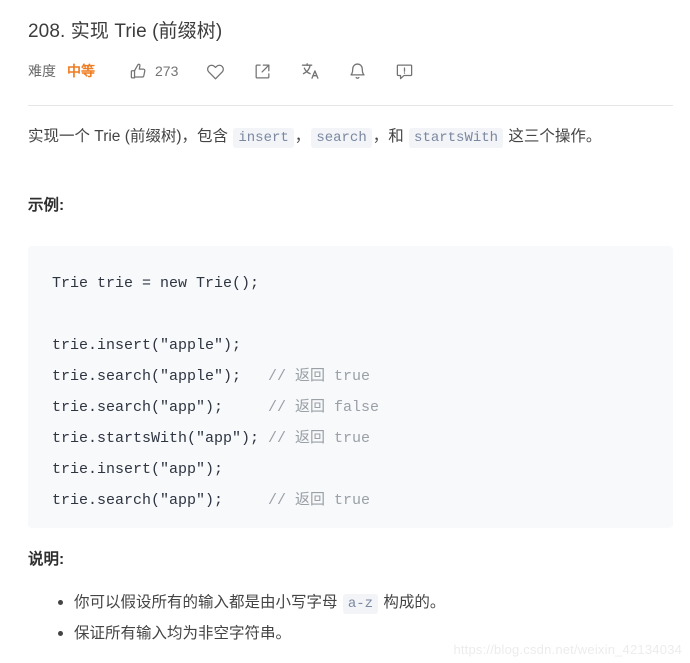 The width and height of the screenshot is (690, 663). I want to click on translate-button, so click(310, 71).